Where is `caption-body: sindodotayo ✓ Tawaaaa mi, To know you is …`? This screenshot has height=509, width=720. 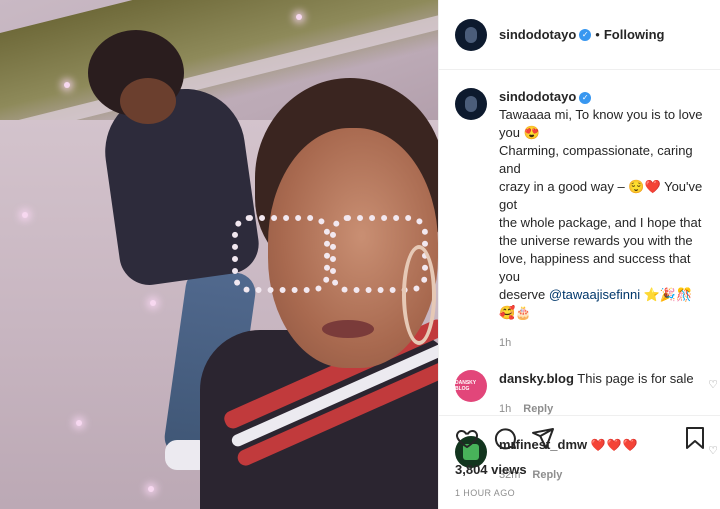 caption-body: sindodotayo ✓ Tawaaaa mi, To know you is … is located at coordinates (601, 220).